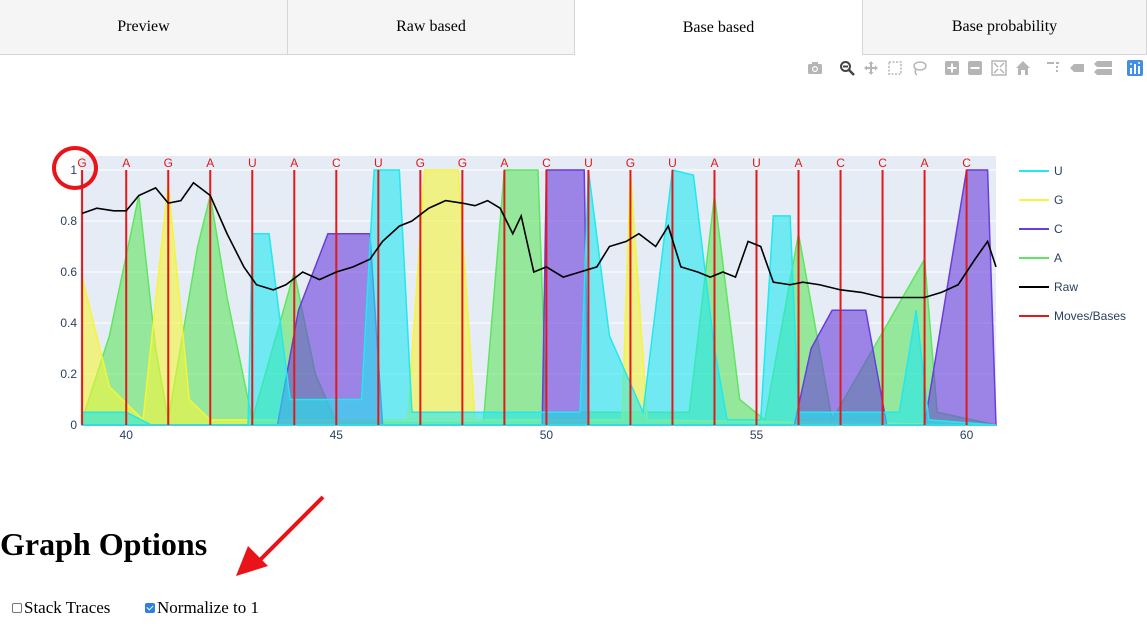 The image size is (1147, 642). What do you see at coordinates (895, 68) in the screenshot?
I see `box-select-icon` at bounding box center [895, 68].